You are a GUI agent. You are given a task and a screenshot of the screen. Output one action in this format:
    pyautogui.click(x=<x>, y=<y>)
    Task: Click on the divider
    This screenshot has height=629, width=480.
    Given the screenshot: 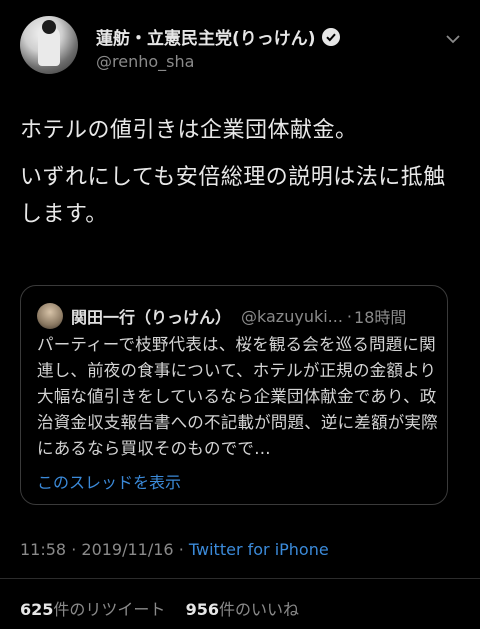 What is the action you would take?
    pyautogui.click(x=240, y=578)
    